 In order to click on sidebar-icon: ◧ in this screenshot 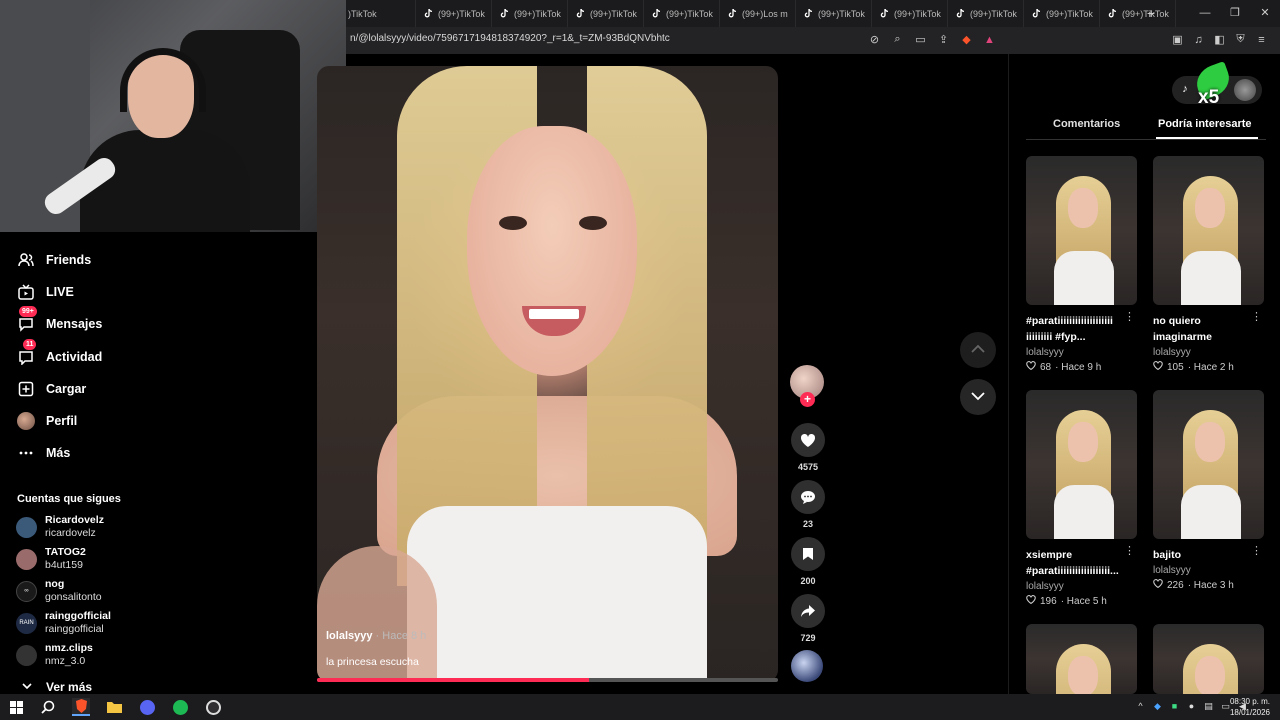, I will do `click(1219, 39)`.